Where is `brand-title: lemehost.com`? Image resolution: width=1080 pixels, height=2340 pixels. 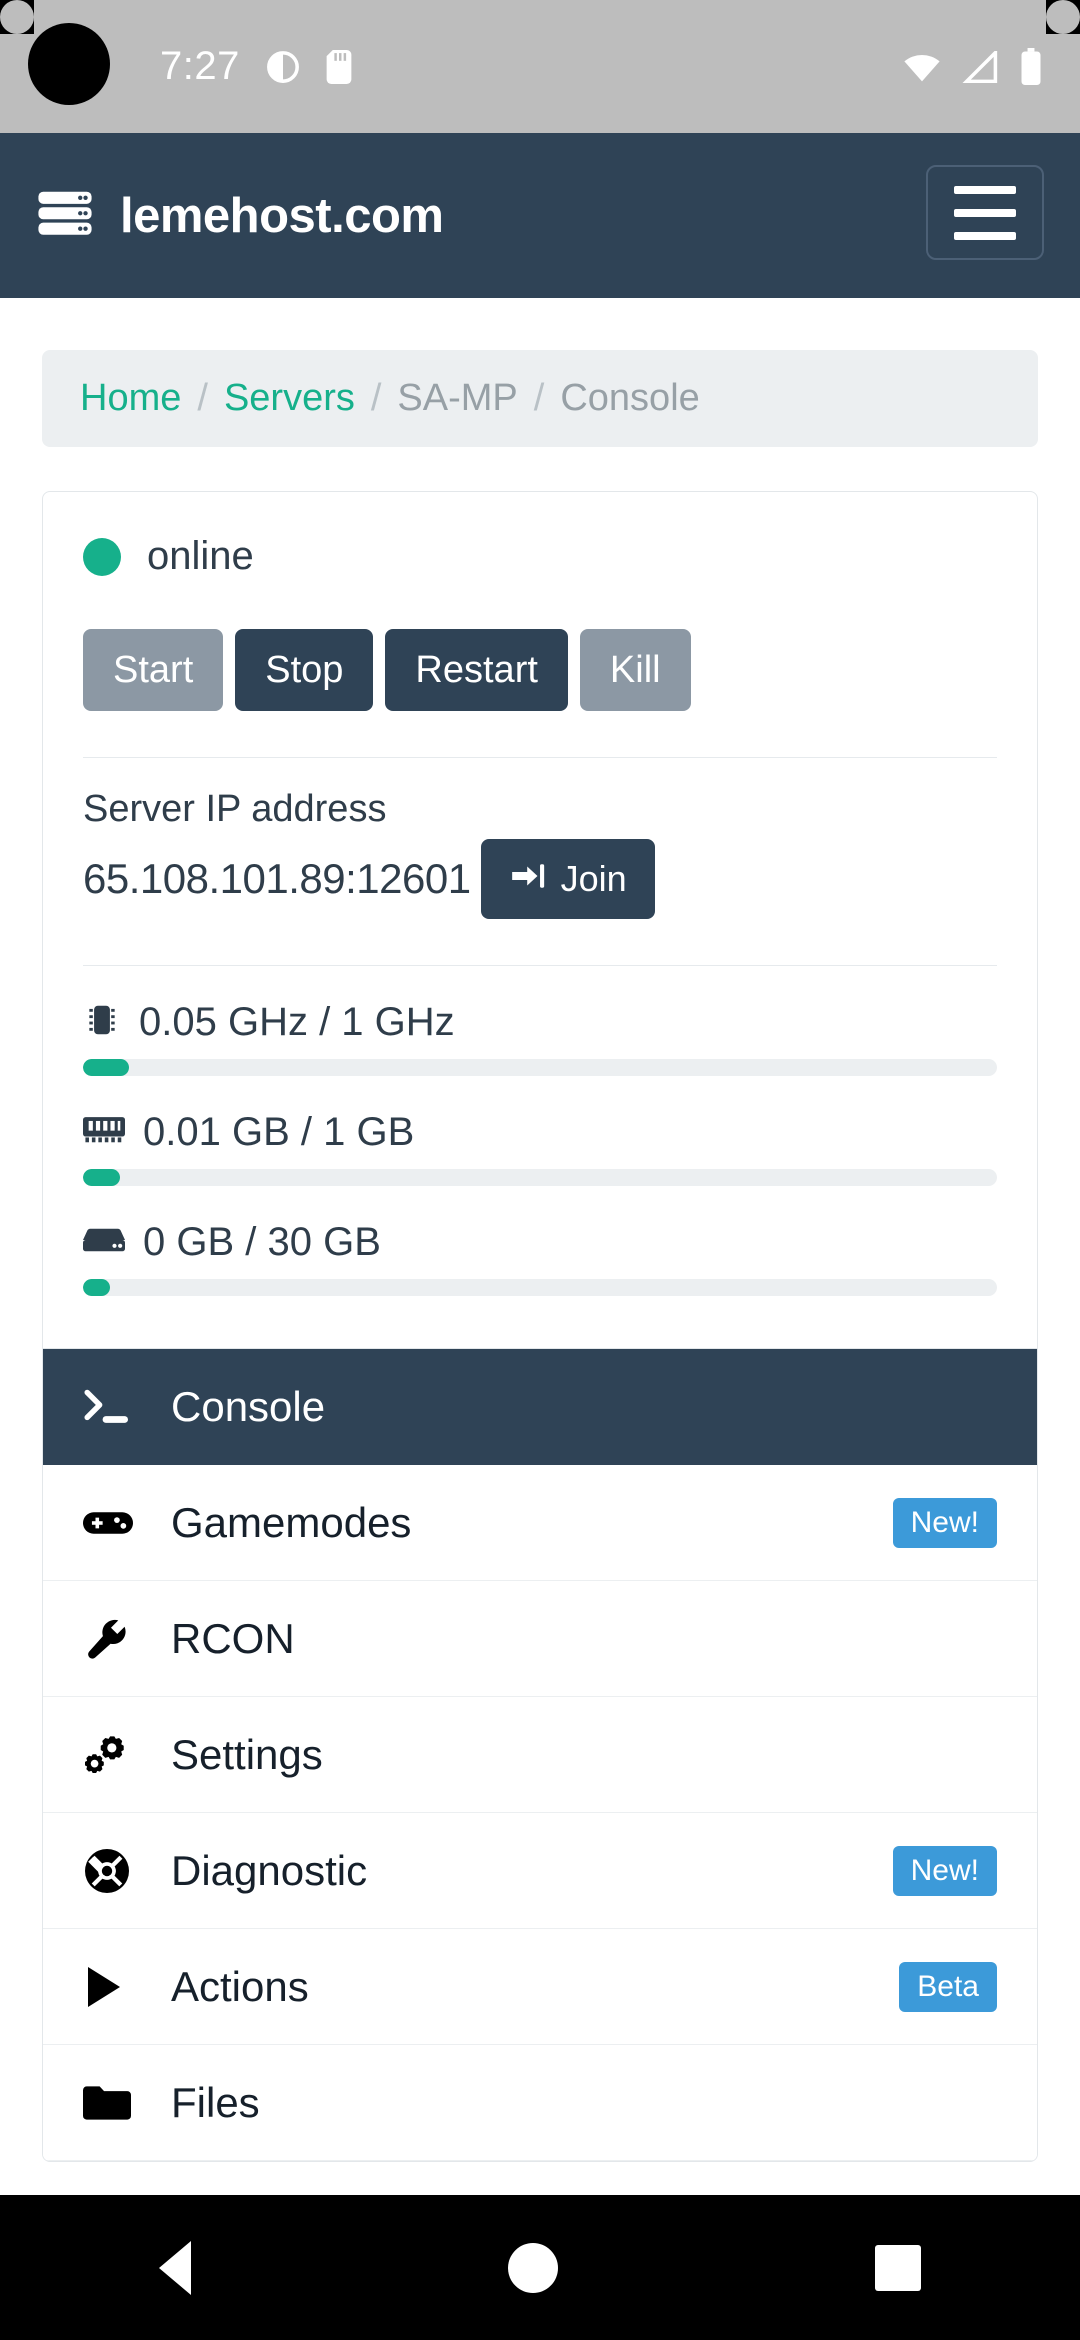 brand-title: lemehost.com is located at coordinates (282, 215).